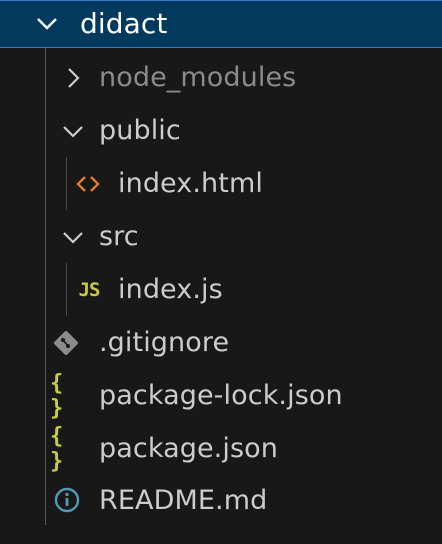 This screenshot has width=442, height=544. I want to click on tree-item-public: public, so click(221, 130).